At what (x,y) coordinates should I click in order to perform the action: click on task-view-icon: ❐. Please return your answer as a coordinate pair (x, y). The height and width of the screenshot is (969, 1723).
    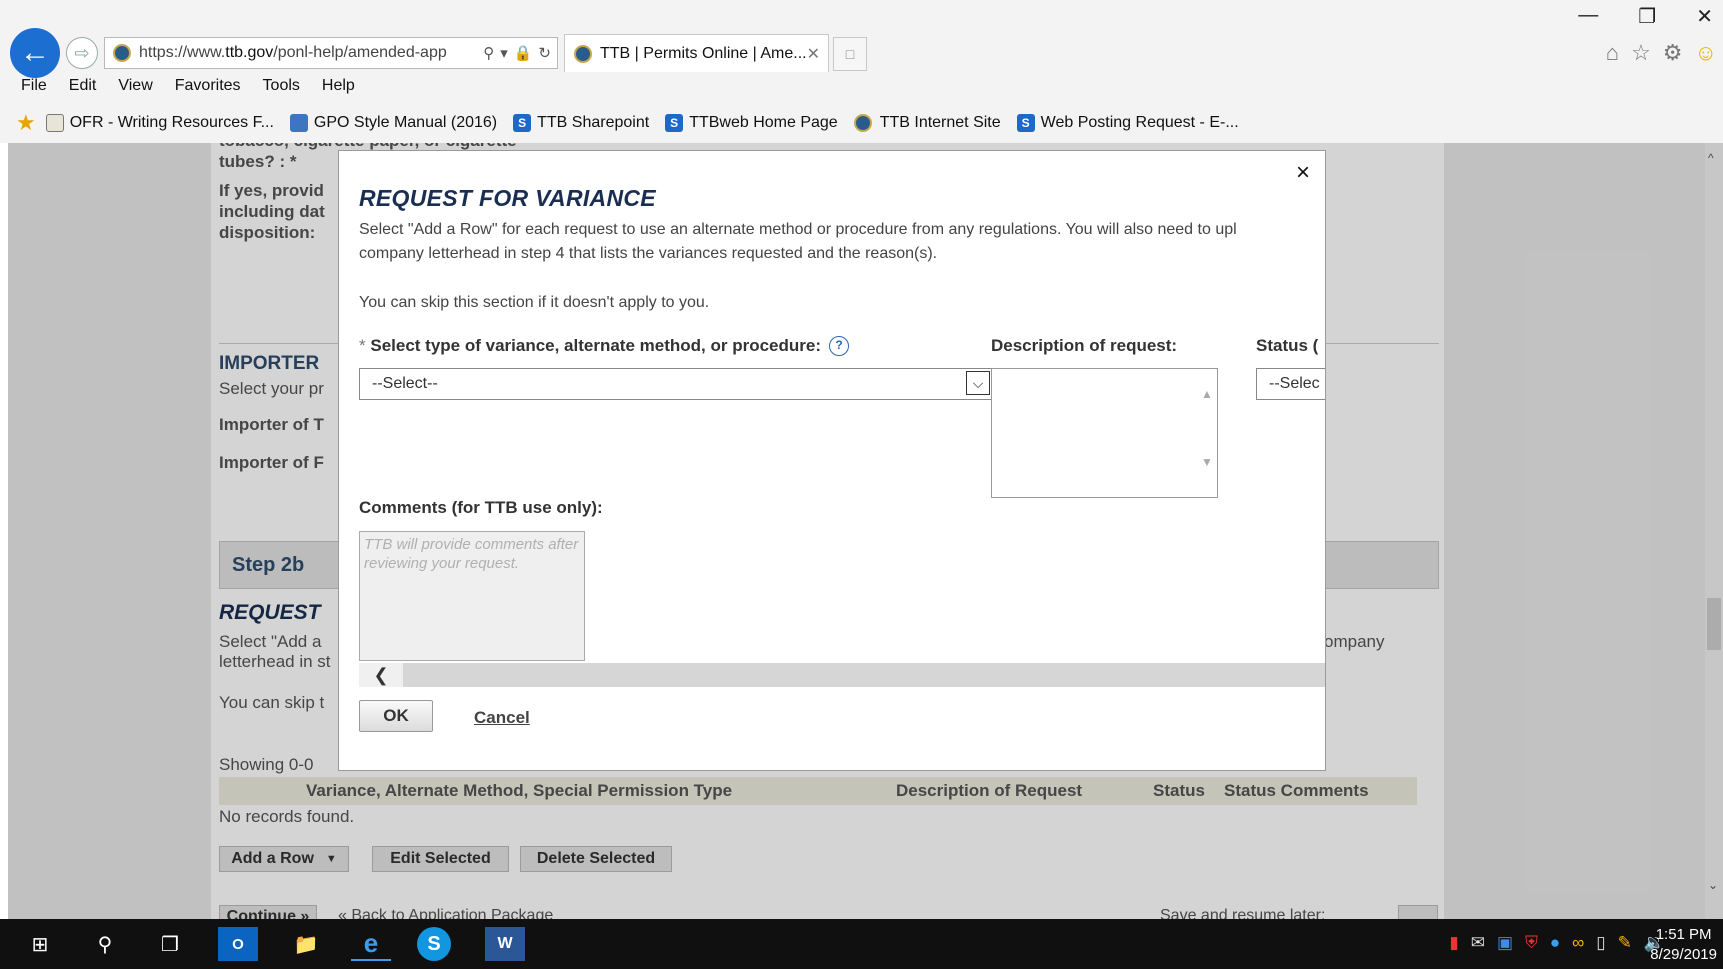
    Looking at the image, I should click on (170, 944).